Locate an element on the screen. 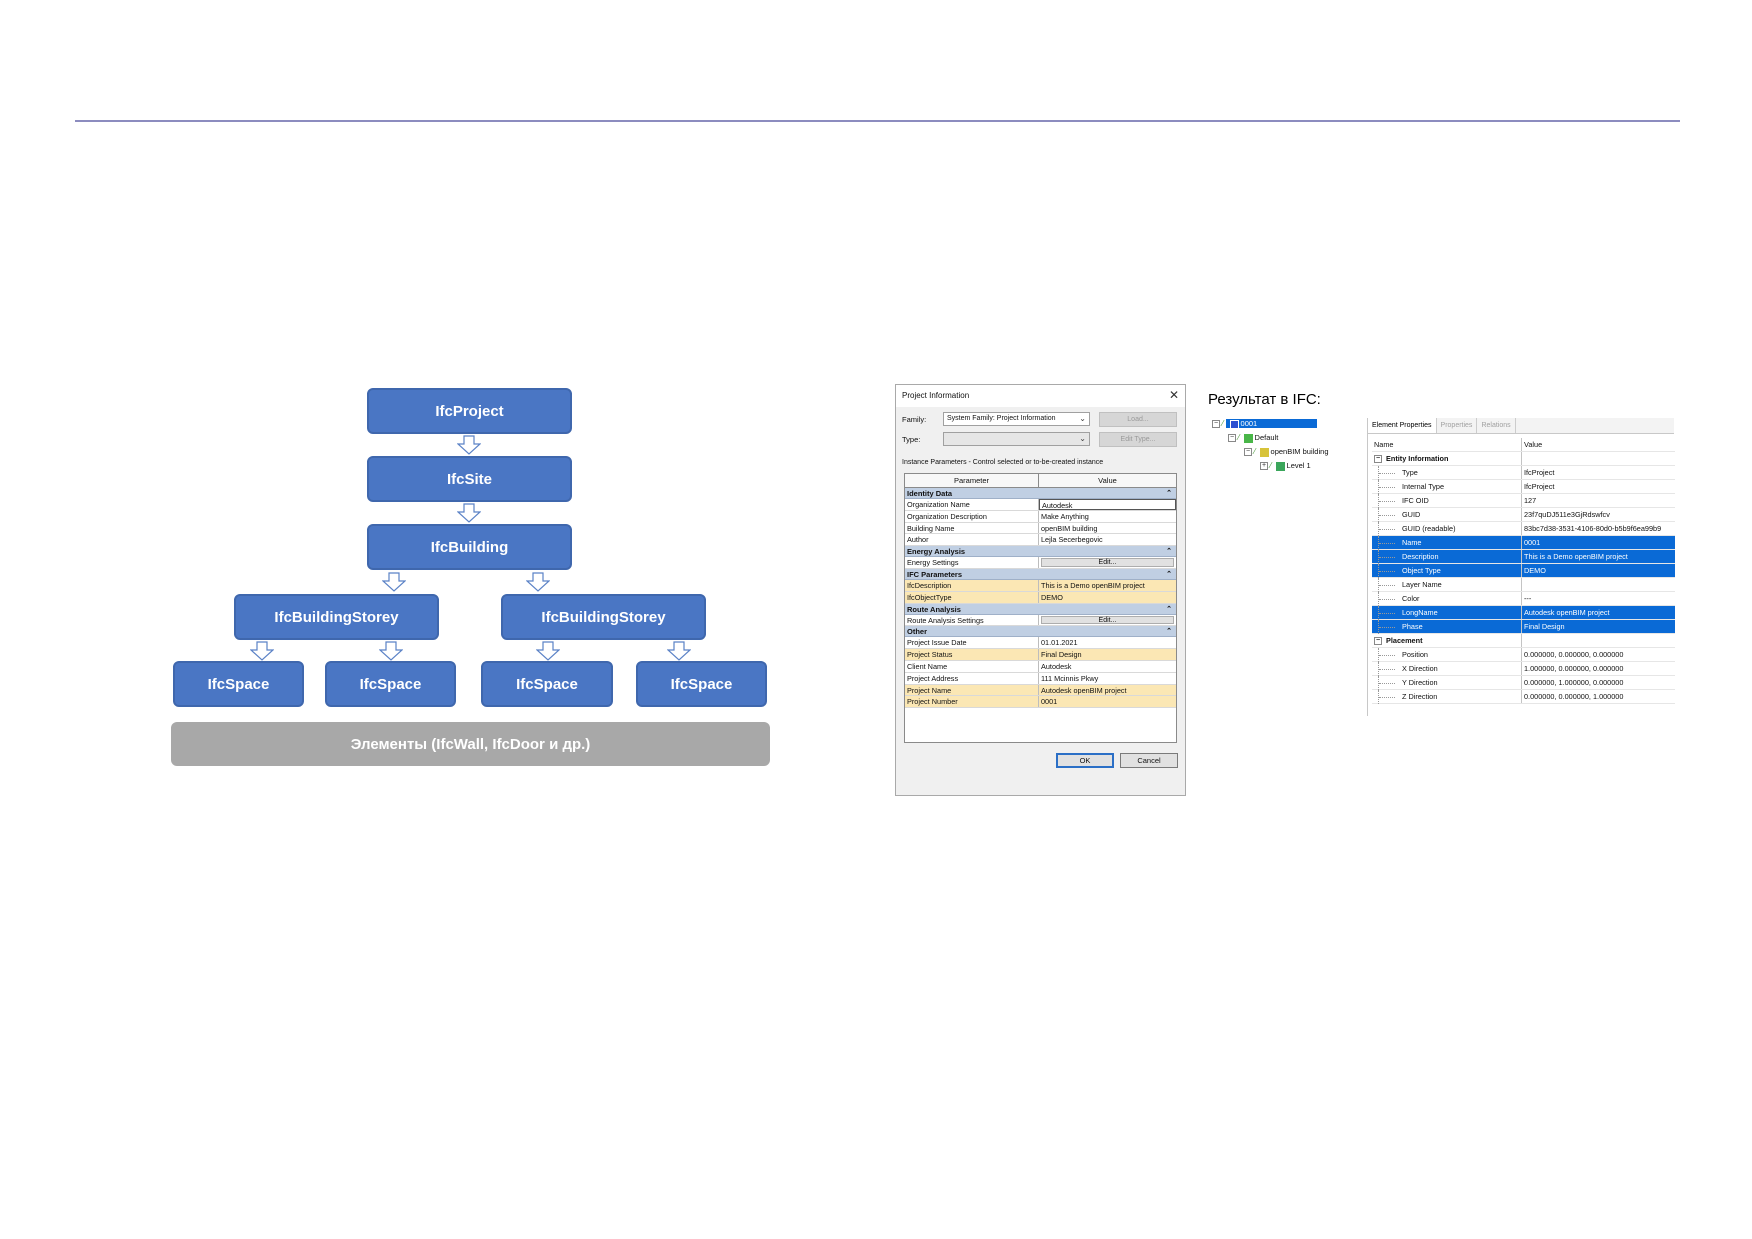  param-row: Organization Description Make Anything is located at coordinates (1040, 516).